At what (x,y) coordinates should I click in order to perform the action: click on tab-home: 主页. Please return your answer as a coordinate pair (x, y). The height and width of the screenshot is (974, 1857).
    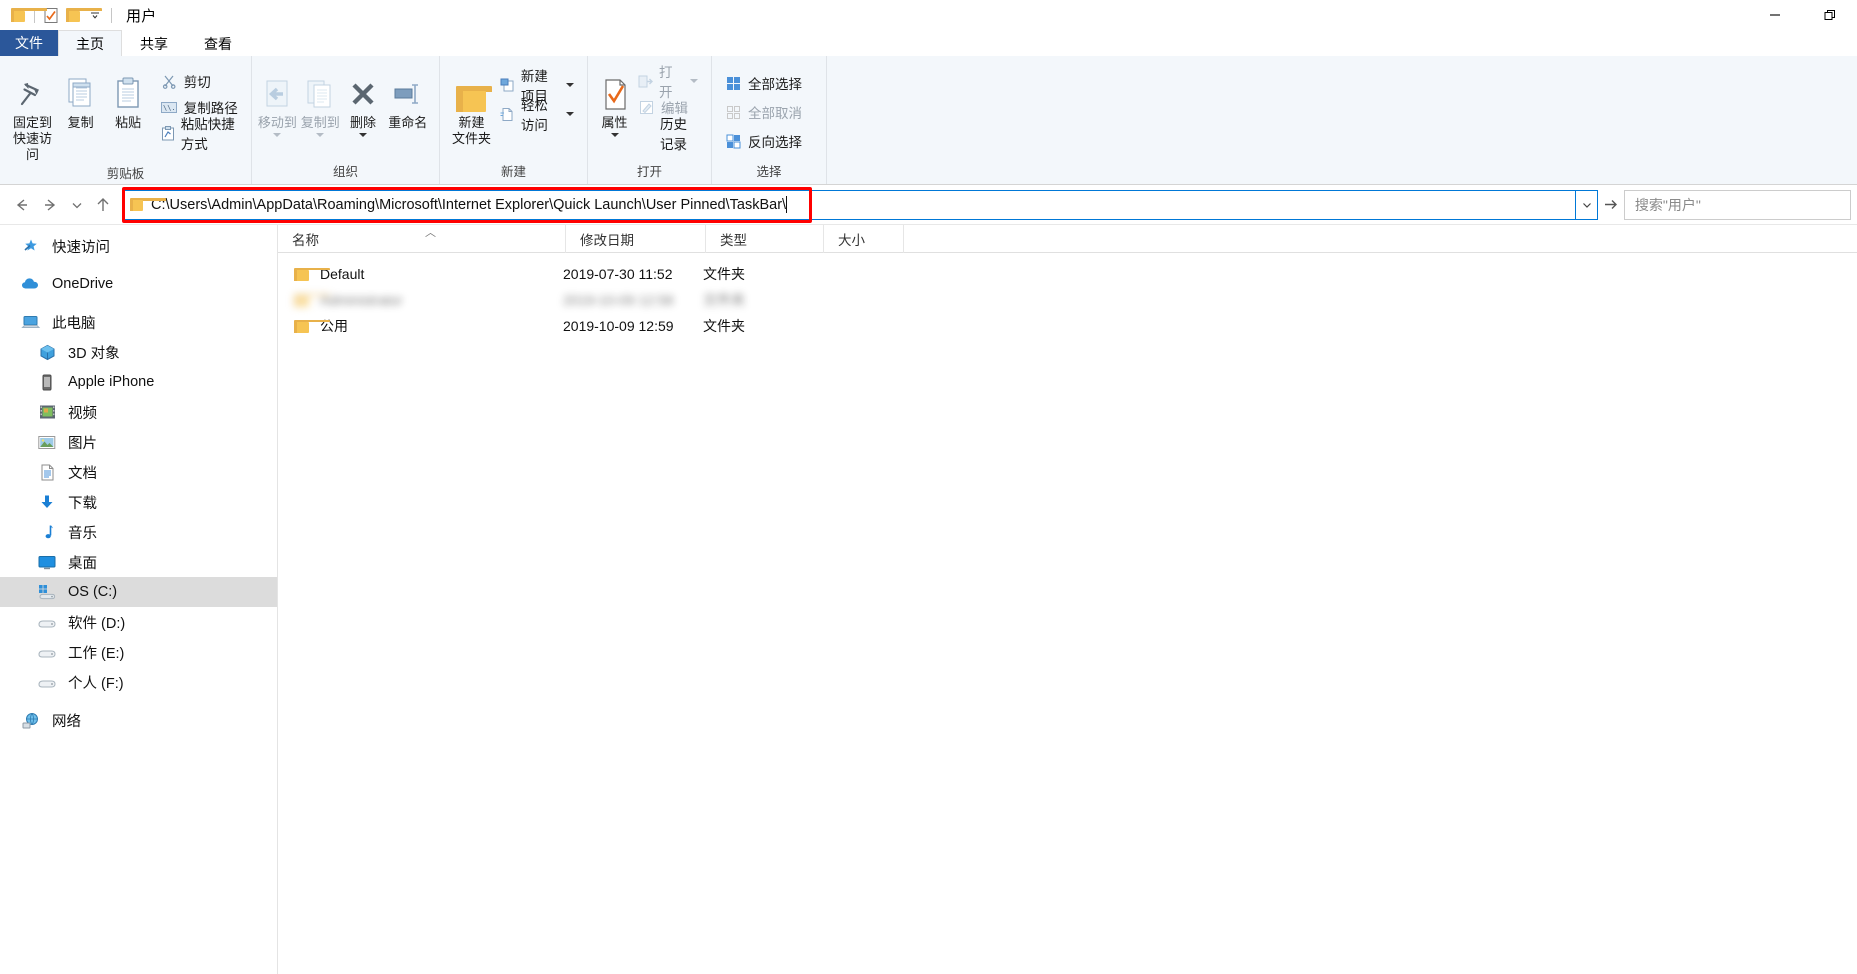
    Looking at the image, I should click on (90, 43).